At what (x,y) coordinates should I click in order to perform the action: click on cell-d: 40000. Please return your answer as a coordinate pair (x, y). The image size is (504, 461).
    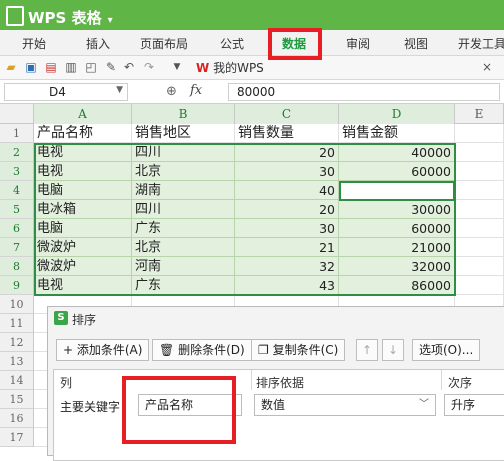
    Looking at the image, I should click on (397, 152).